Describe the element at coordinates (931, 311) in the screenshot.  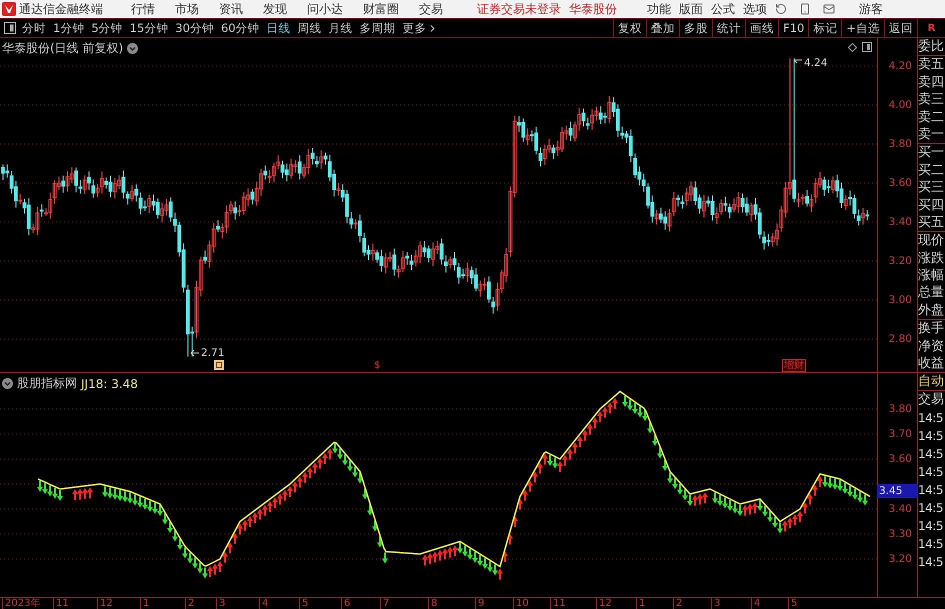
I see `quote-field-label: 外盘` at that location.